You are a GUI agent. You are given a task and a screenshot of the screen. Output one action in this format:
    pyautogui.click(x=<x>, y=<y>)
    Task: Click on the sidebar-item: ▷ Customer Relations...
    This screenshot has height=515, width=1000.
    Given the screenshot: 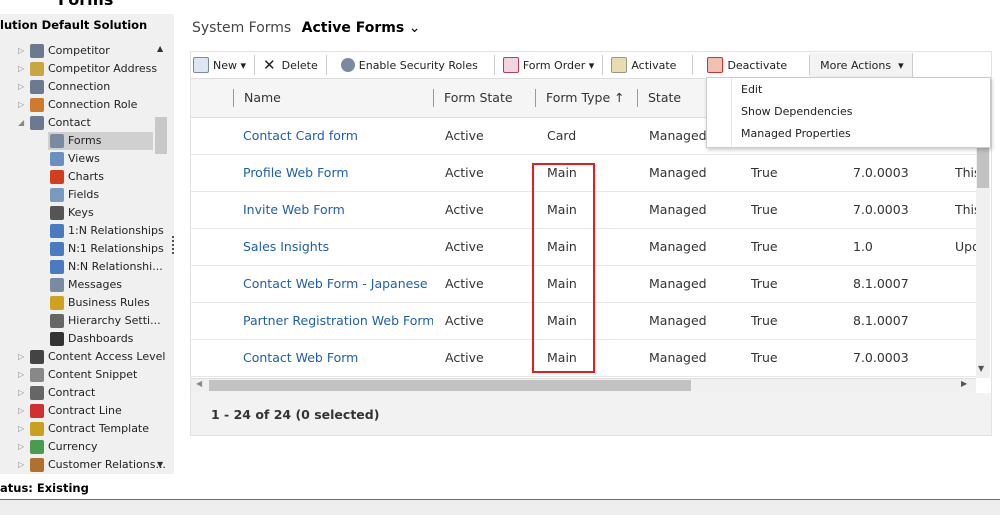 What is the action you would take?
    pyautogui.click(x=92, y=465)
    